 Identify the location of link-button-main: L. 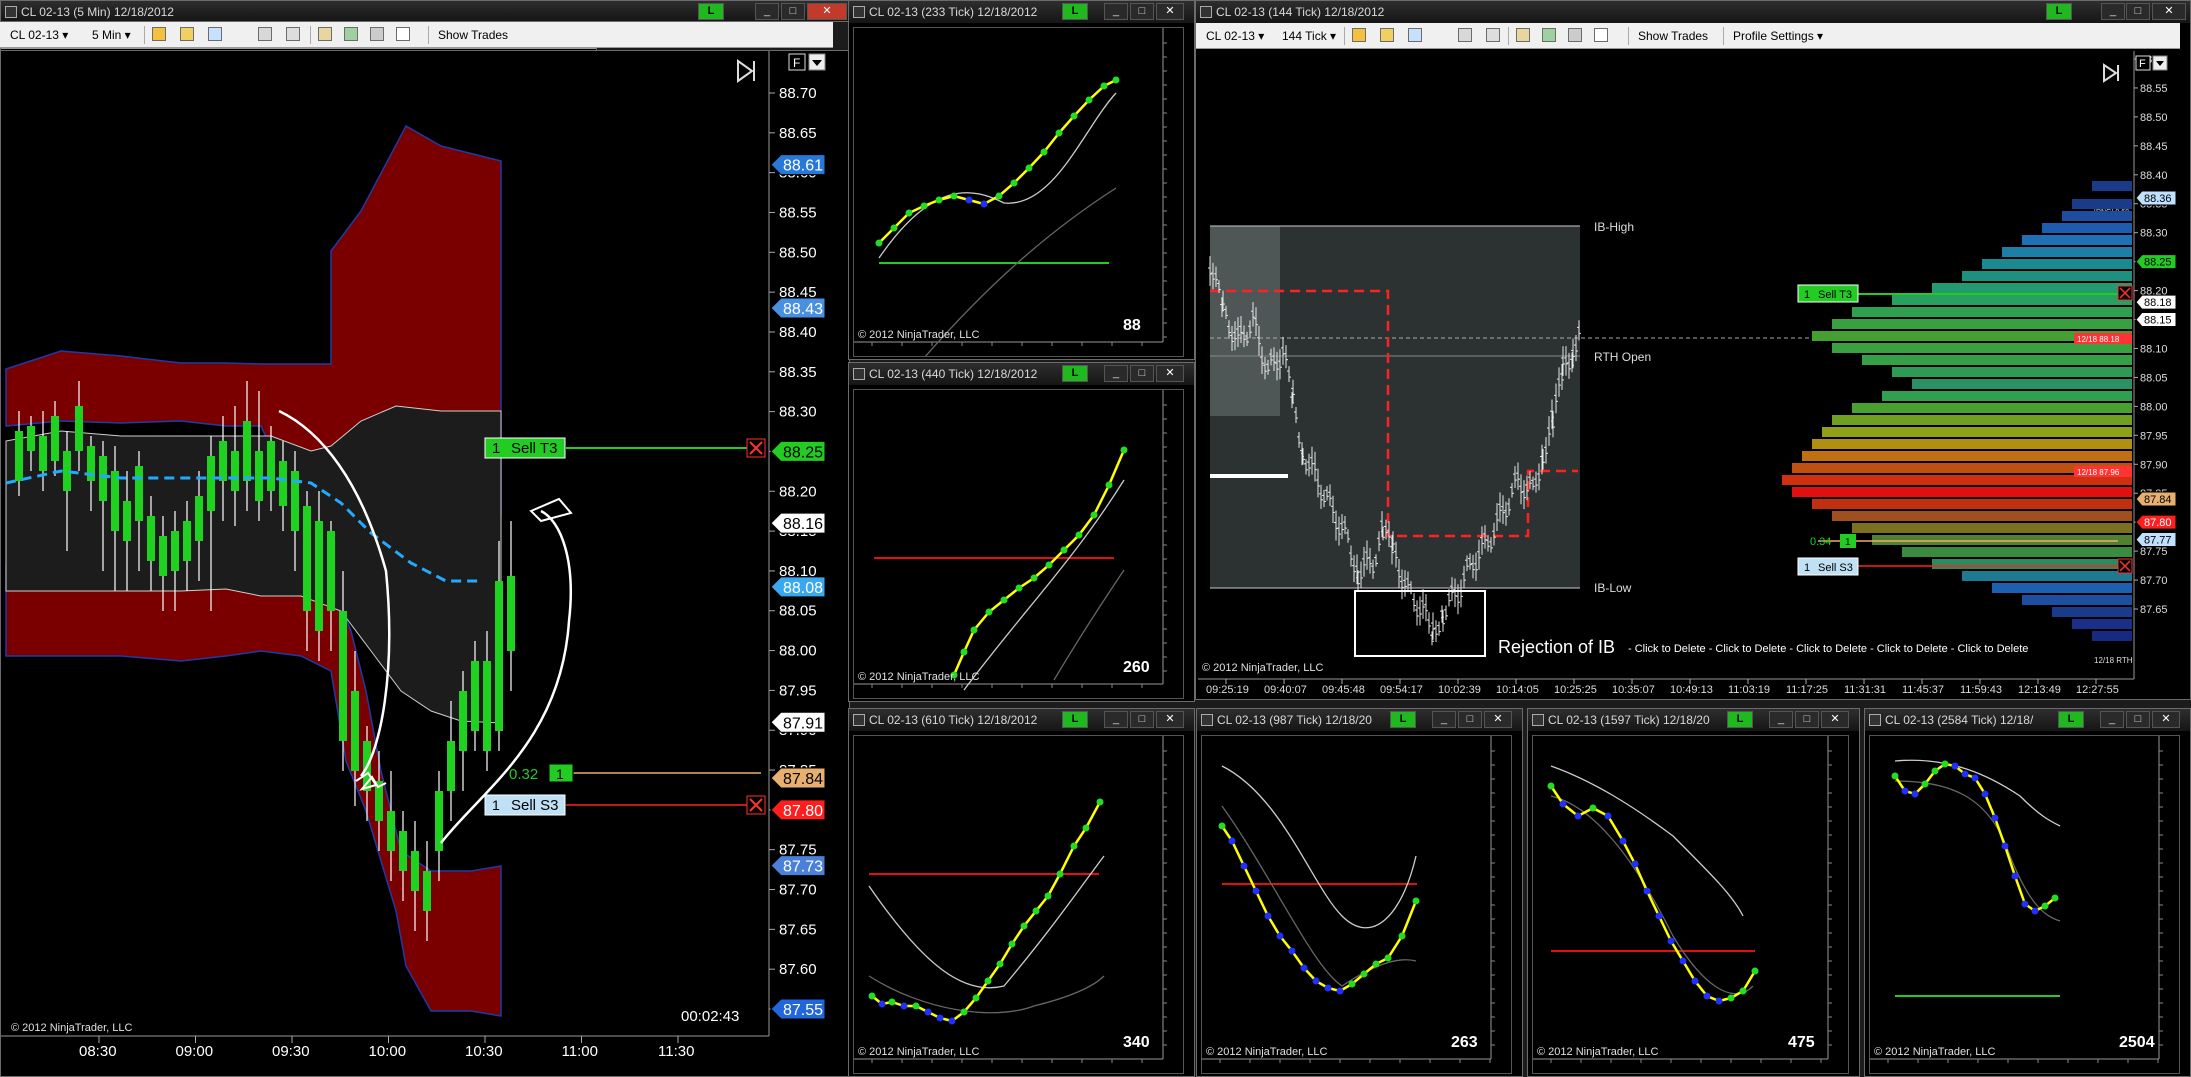
(711, 11).